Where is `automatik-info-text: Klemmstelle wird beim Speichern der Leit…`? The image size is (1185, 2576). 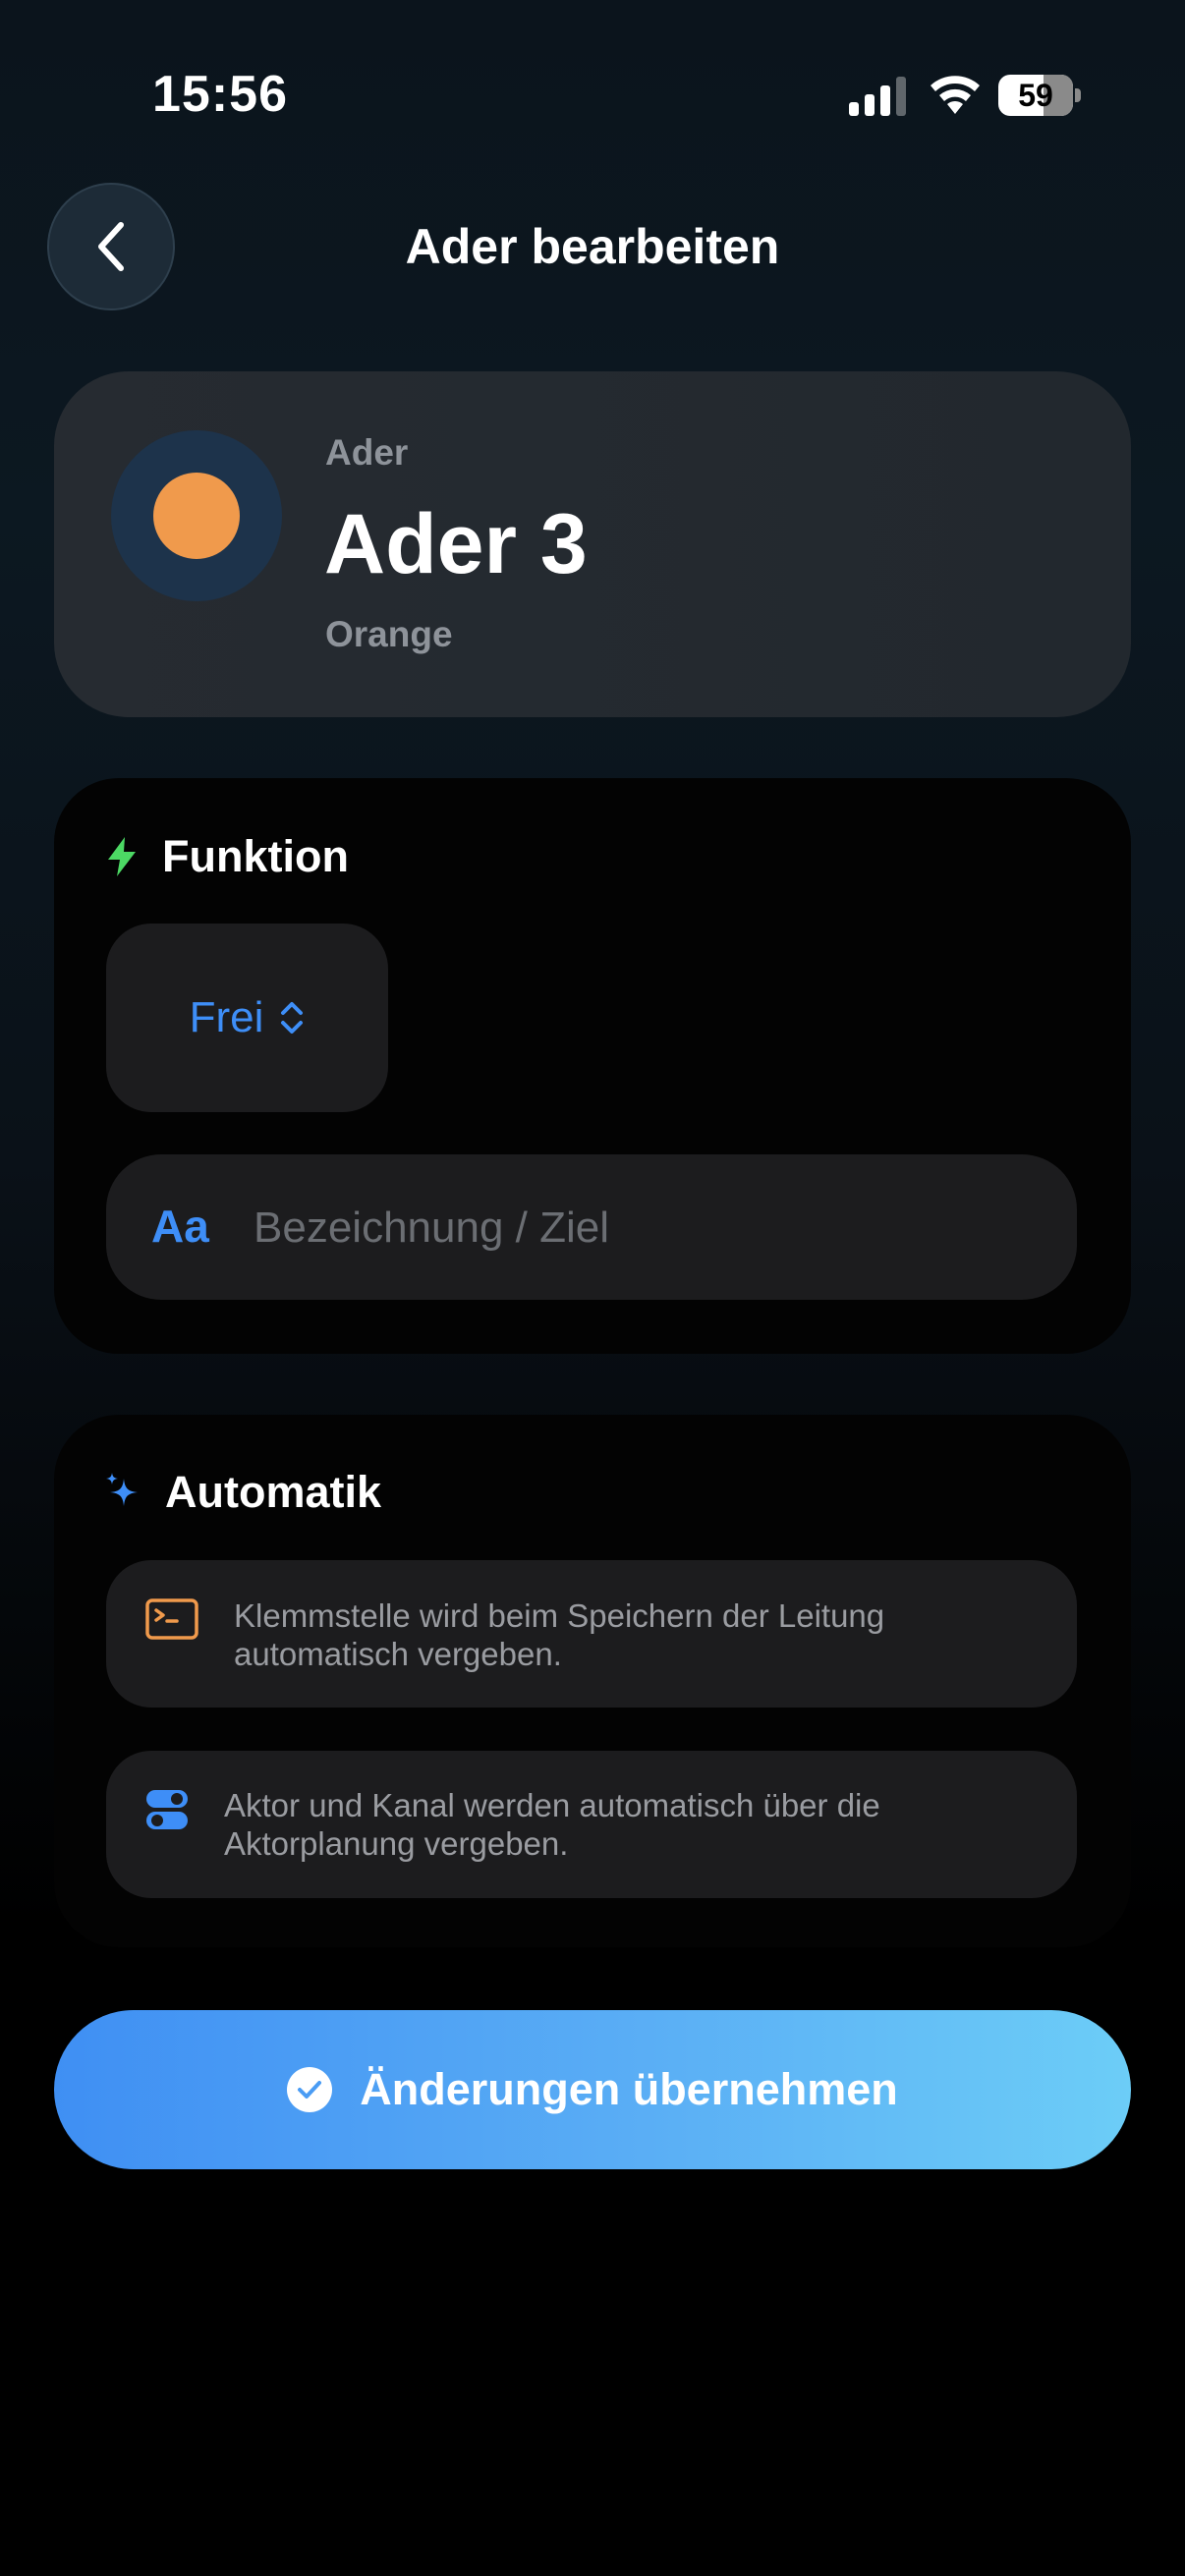
automatik-info-text: Klemmstelle wird beim Speichern der Leit… is located at coordinates (560, 1634).